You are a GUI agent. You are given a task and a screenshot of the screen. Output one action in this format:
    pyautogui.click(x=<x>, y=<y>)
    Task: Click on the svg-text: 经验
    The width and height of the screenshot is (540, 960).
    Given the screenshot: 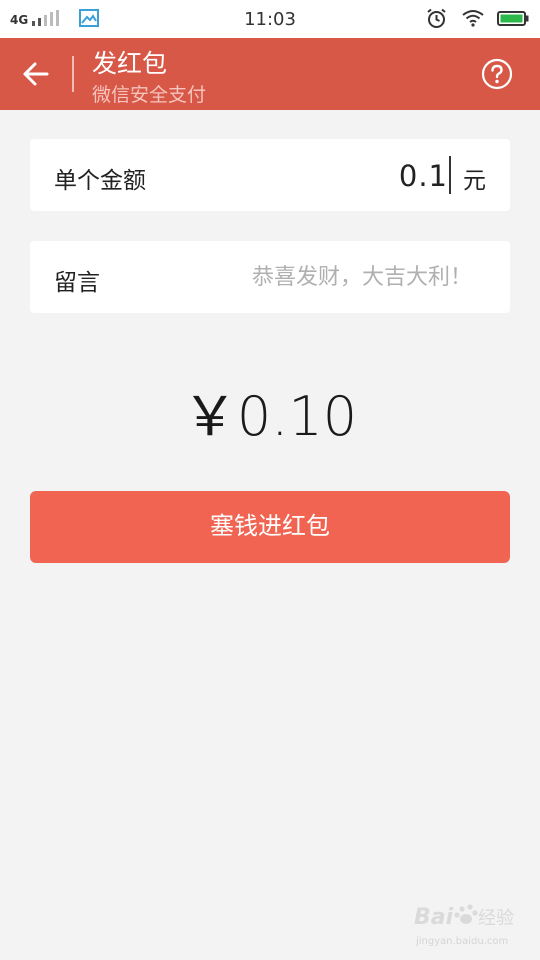 What is the action you would take?
    pyautogui.click(x=496, y=918)
    